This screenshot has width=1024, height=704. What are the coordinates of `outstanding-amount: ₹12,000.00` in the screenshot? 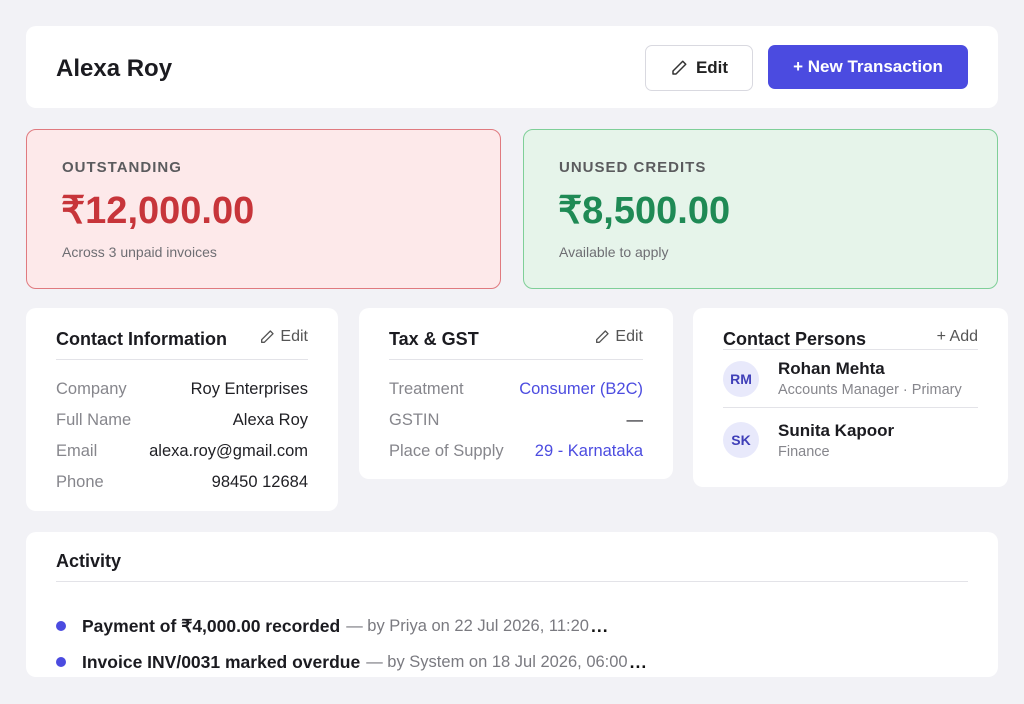 It's located at (158, 211).